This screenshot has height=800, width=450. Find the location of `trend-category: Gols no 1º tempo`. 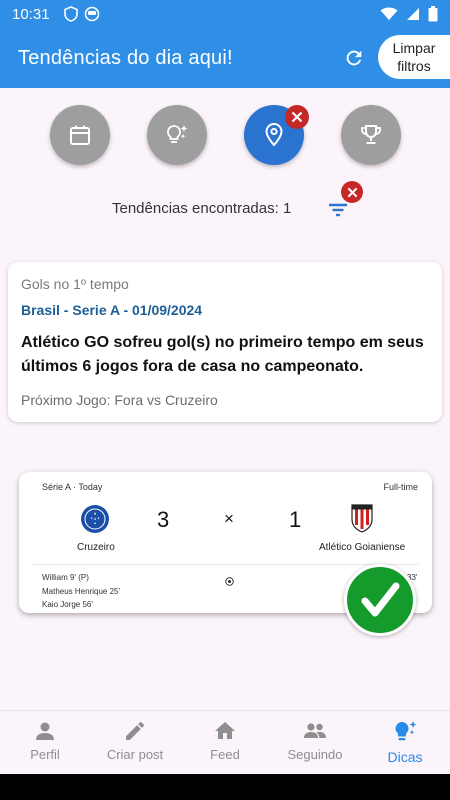

trend-category: Gols no 1º tempo is located at coordinates (75, 284).